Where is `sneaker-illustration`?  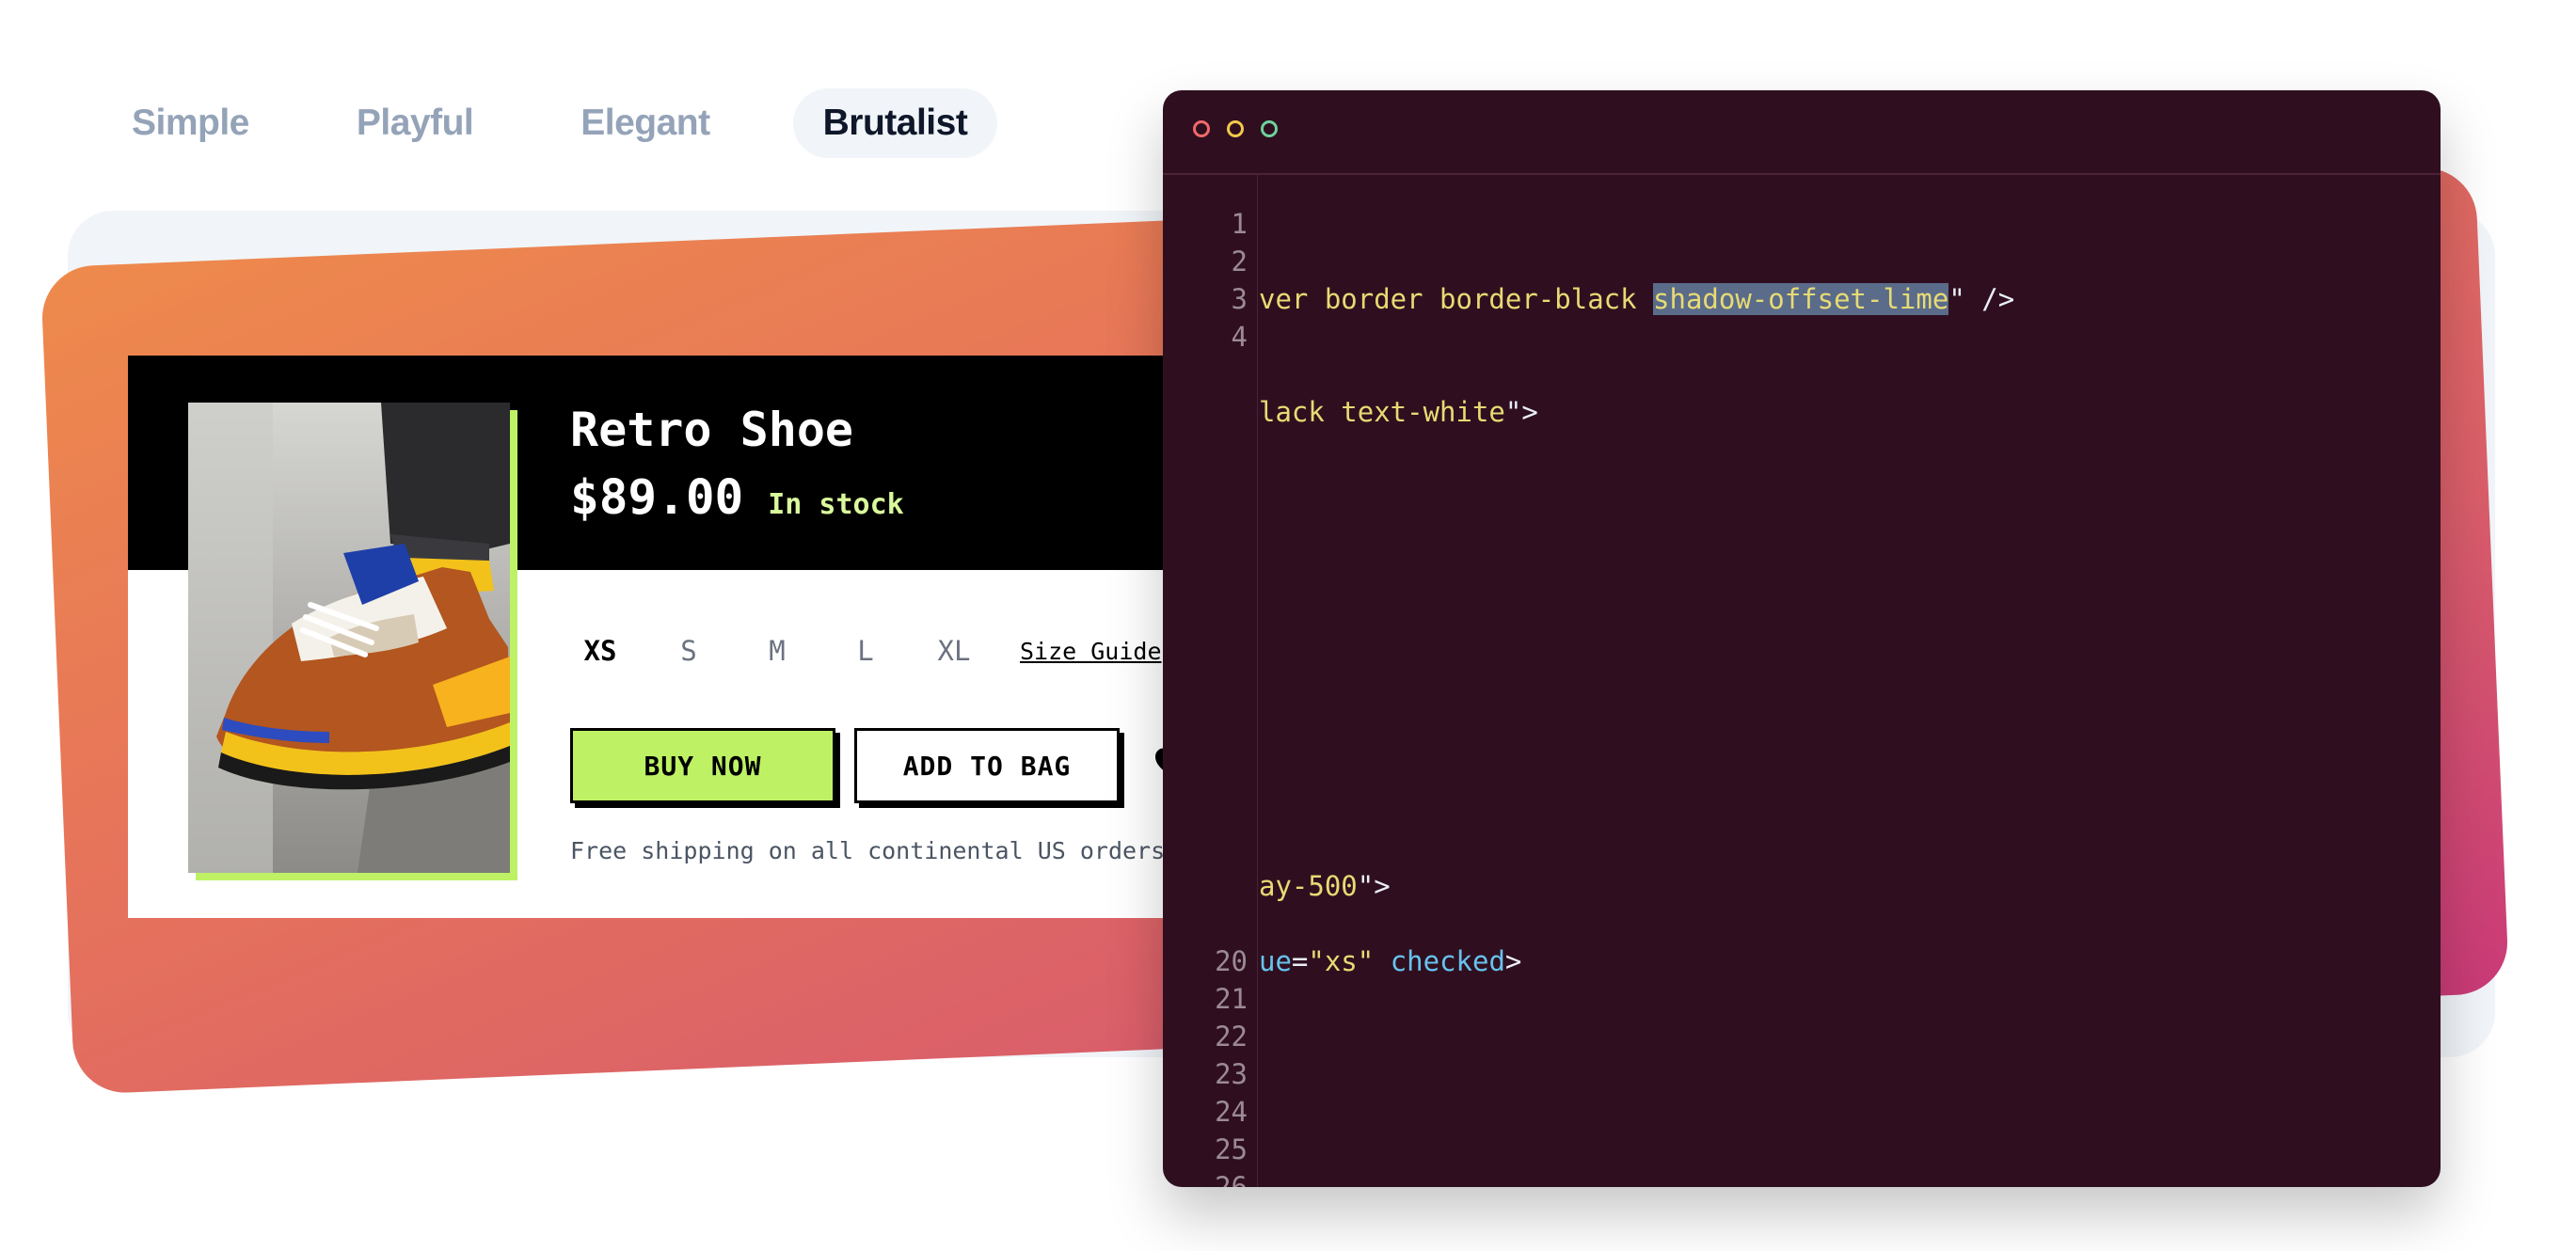 sneaker-illustration is located at coordinates (349, 638).